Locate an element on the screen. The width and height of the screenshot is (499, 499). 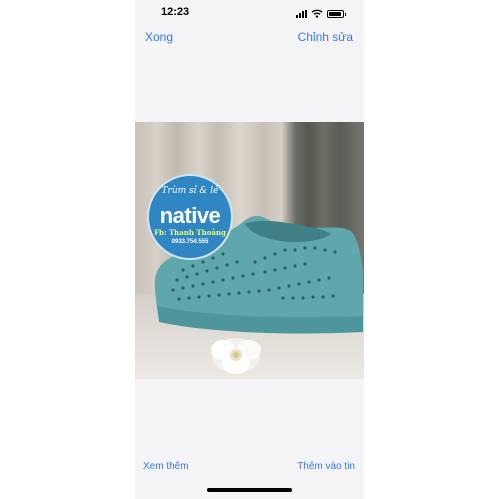
done-button: Xong is located at coordinates (159, 37).